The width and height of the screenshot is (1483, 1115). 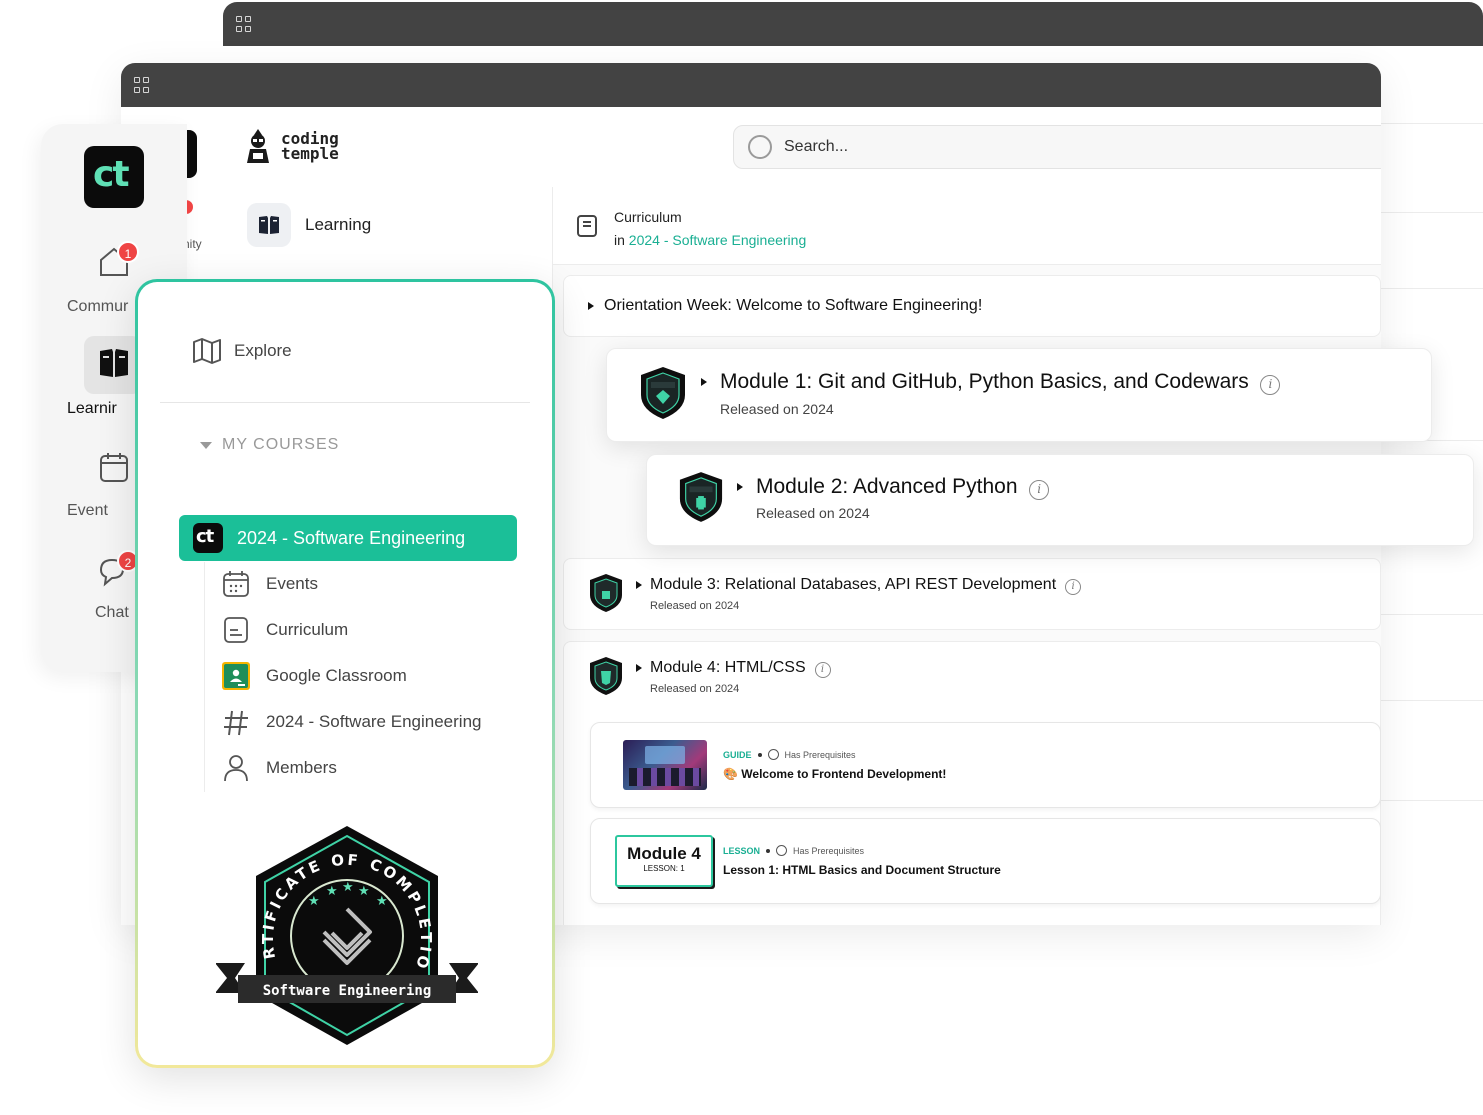 What do you see at coordinates (87, 510) in the screenshot?
I see `rail-item-label: Event` at bounding box center [87, 510].